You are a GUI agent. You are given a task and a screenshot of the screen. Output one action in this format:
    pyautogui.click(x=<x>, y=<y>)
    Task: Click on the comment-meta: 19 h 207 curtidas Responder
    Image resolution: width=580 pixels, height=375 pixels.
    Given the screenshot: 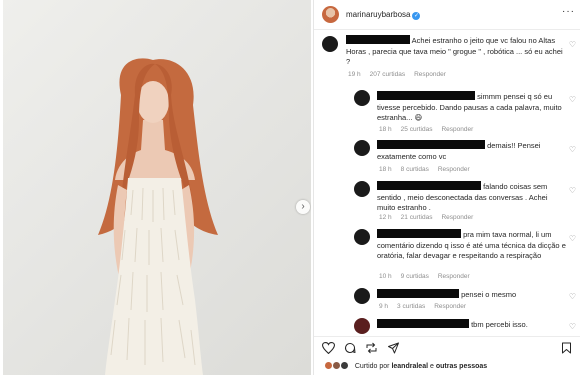 What is the action you would take?
    pyautogui.click(x=401, y=74)
    